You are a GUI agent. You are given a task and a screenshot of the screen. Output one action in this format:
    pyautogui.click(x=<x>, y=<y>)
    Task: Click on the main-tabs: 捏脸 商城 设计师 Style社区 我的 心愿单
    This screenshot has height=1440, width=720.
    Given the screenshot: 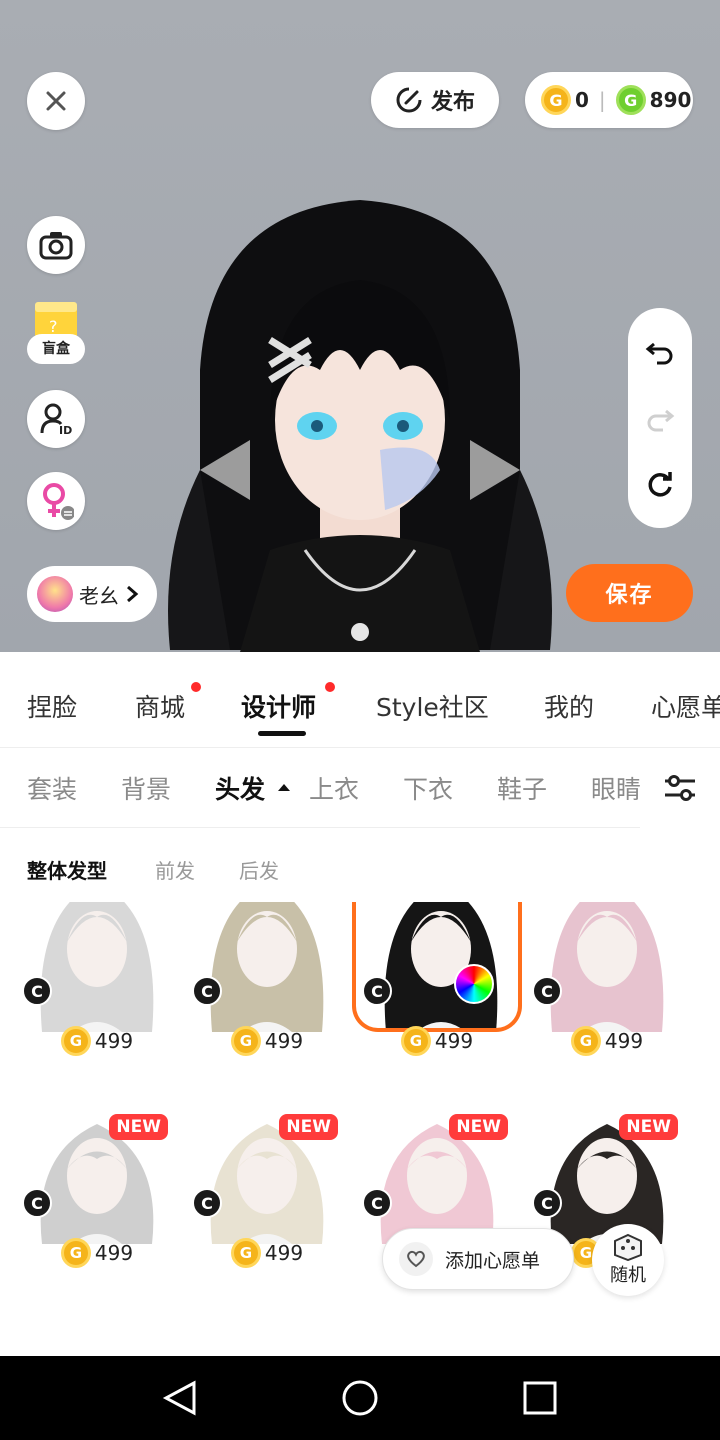 What is the action you would take?
    pyautogui.click(x=360, y=700)
    